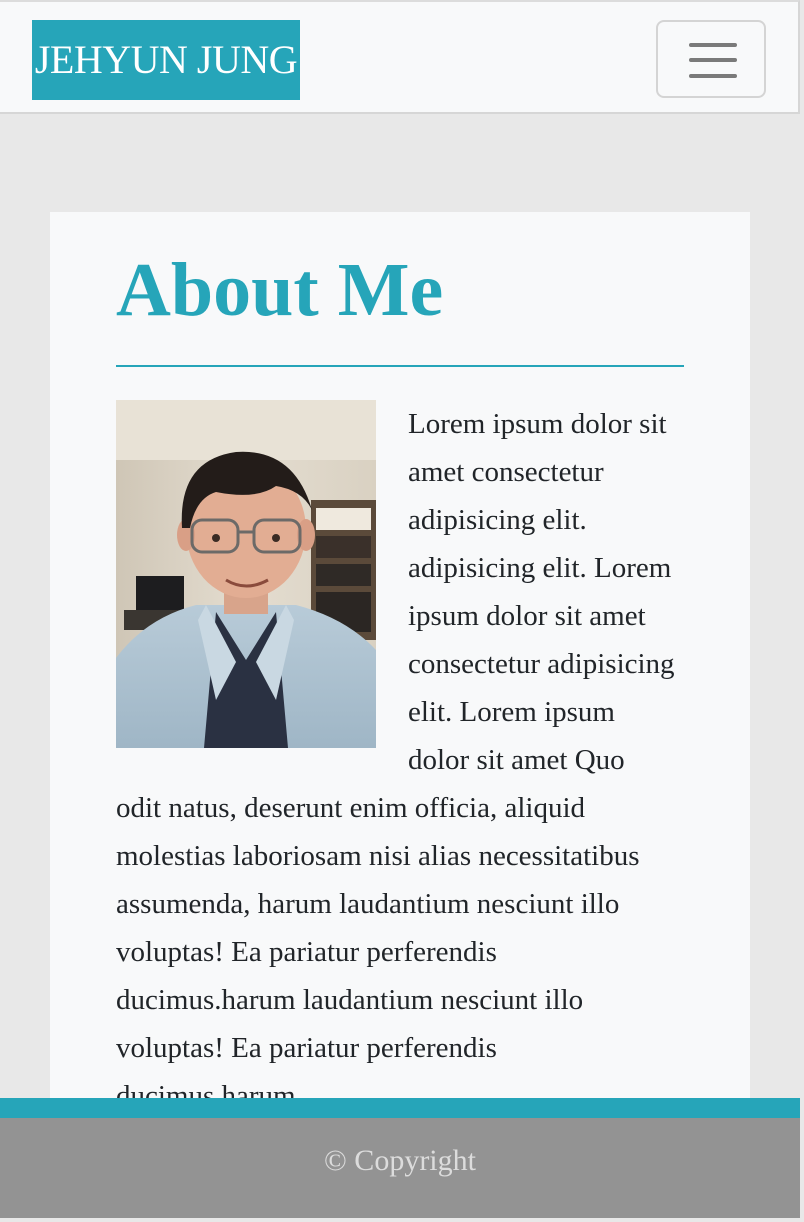  I want to click on brand-logo: JEHYUN JUNG, so click(166, 60).